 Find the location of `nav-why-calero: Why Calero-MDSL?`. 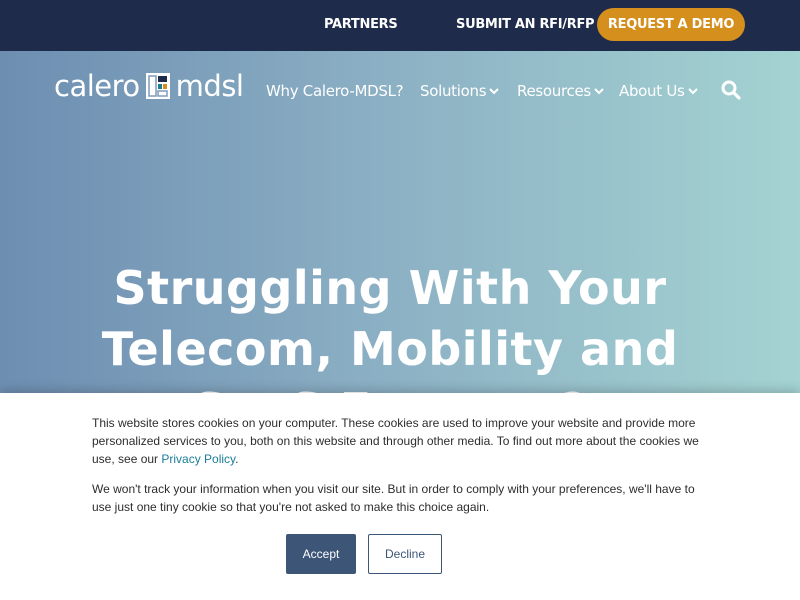

nav-why-calero: Why Calero-MDSL? is located at coordinates (335, 91).